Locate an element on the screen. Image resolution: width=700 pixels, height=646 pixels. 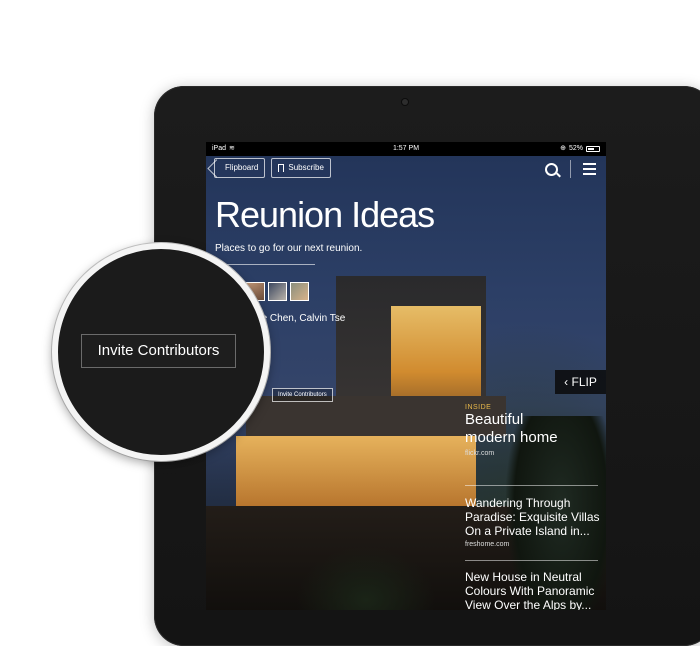
title-divider is located at coordinates (265, 264).